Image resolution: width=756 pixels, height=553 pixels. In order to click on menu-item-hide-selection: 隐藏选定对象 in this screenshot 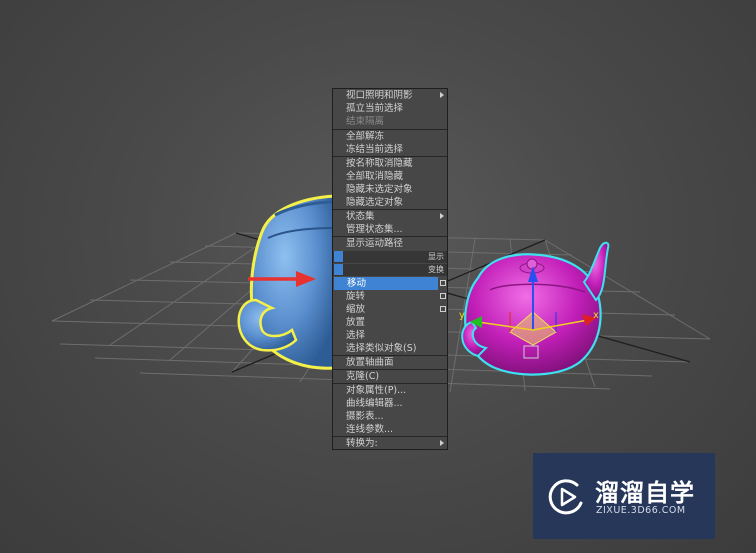, I will do `click(390, 202)`.